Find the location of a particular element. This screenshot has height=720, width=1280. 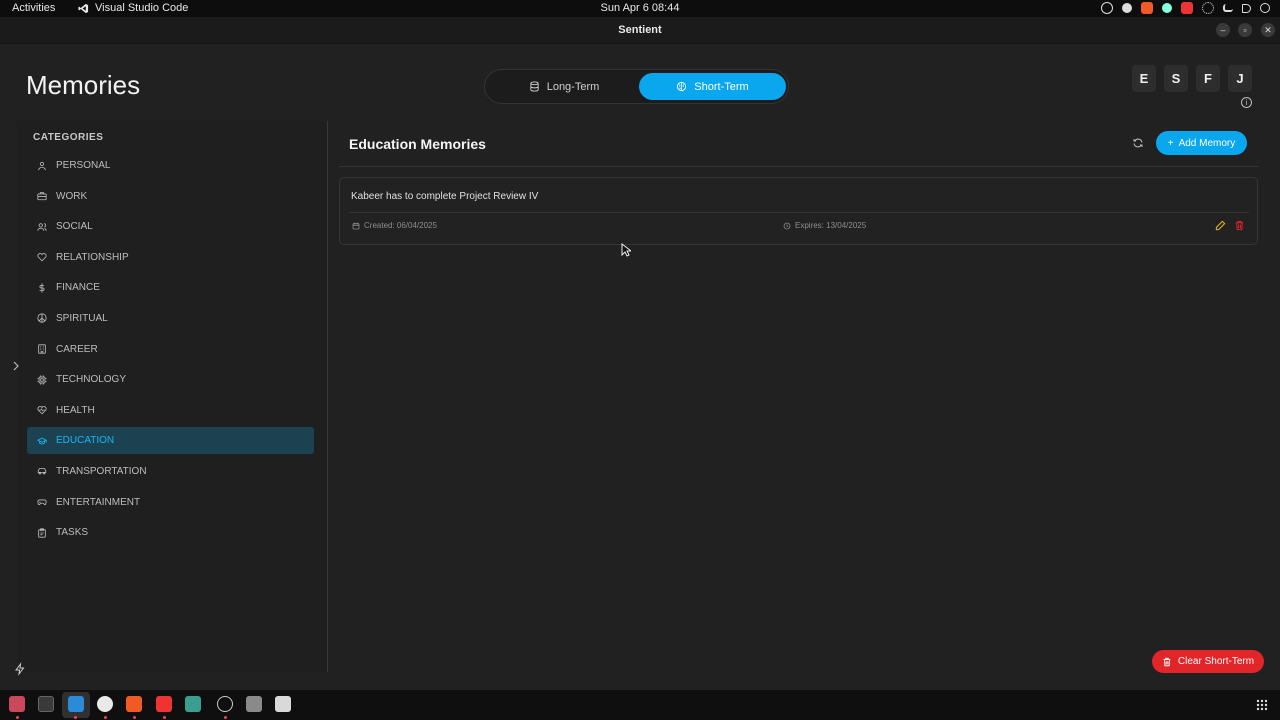

memory-text: Kabeer has to complete Project Review IV is located at coordinates (445, 196).